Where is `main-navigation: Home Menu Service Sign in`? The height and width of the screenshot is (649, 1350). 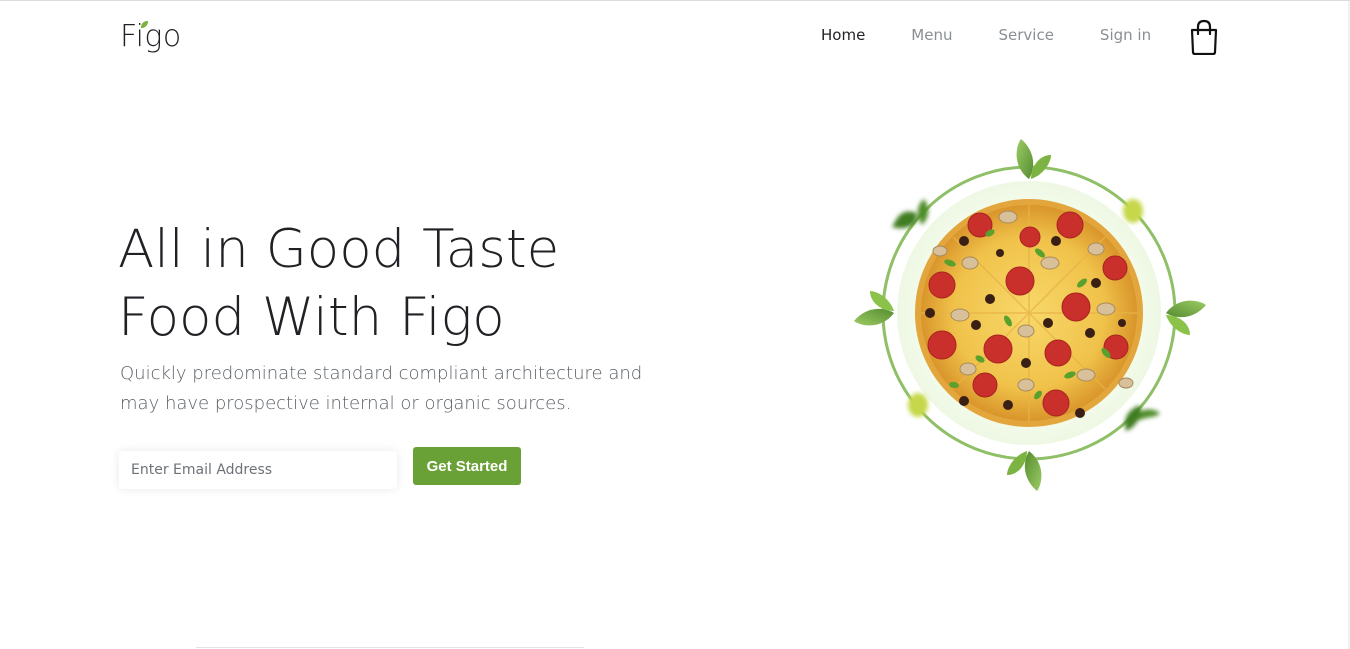
main-navigation: Home Menu Service Sign in is located at coordinates (986, 35).